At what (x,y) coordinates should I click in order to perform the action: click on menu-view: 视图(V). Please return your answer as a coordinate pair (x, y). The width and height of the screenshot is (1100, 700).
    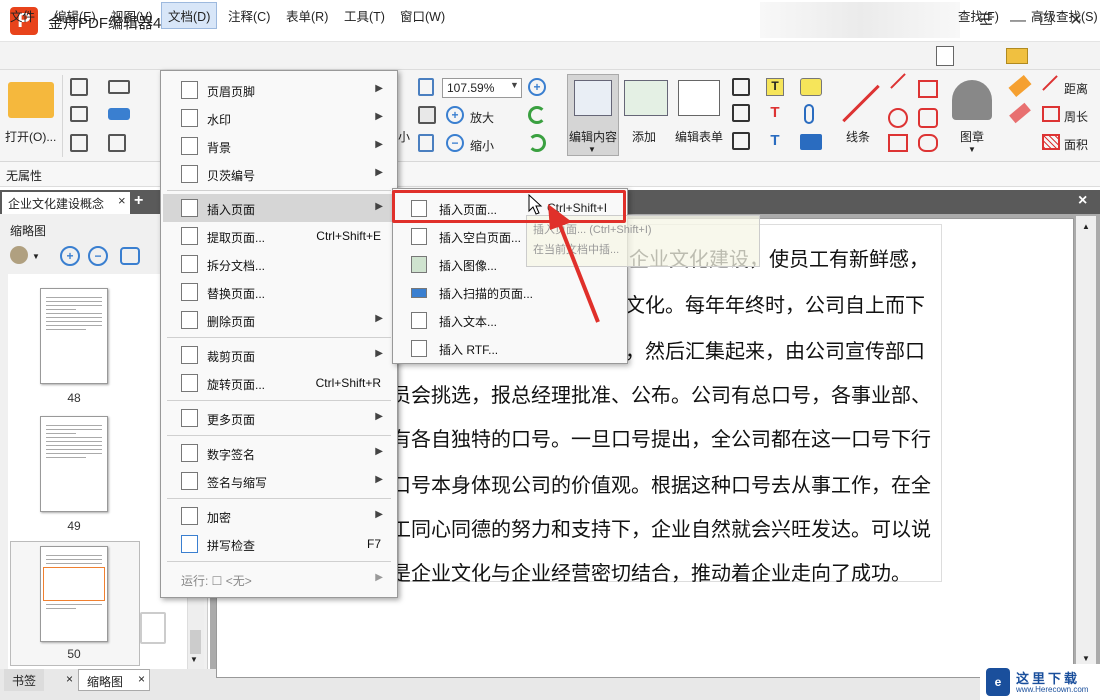
    Looking at the image, I should click on (132, 15).